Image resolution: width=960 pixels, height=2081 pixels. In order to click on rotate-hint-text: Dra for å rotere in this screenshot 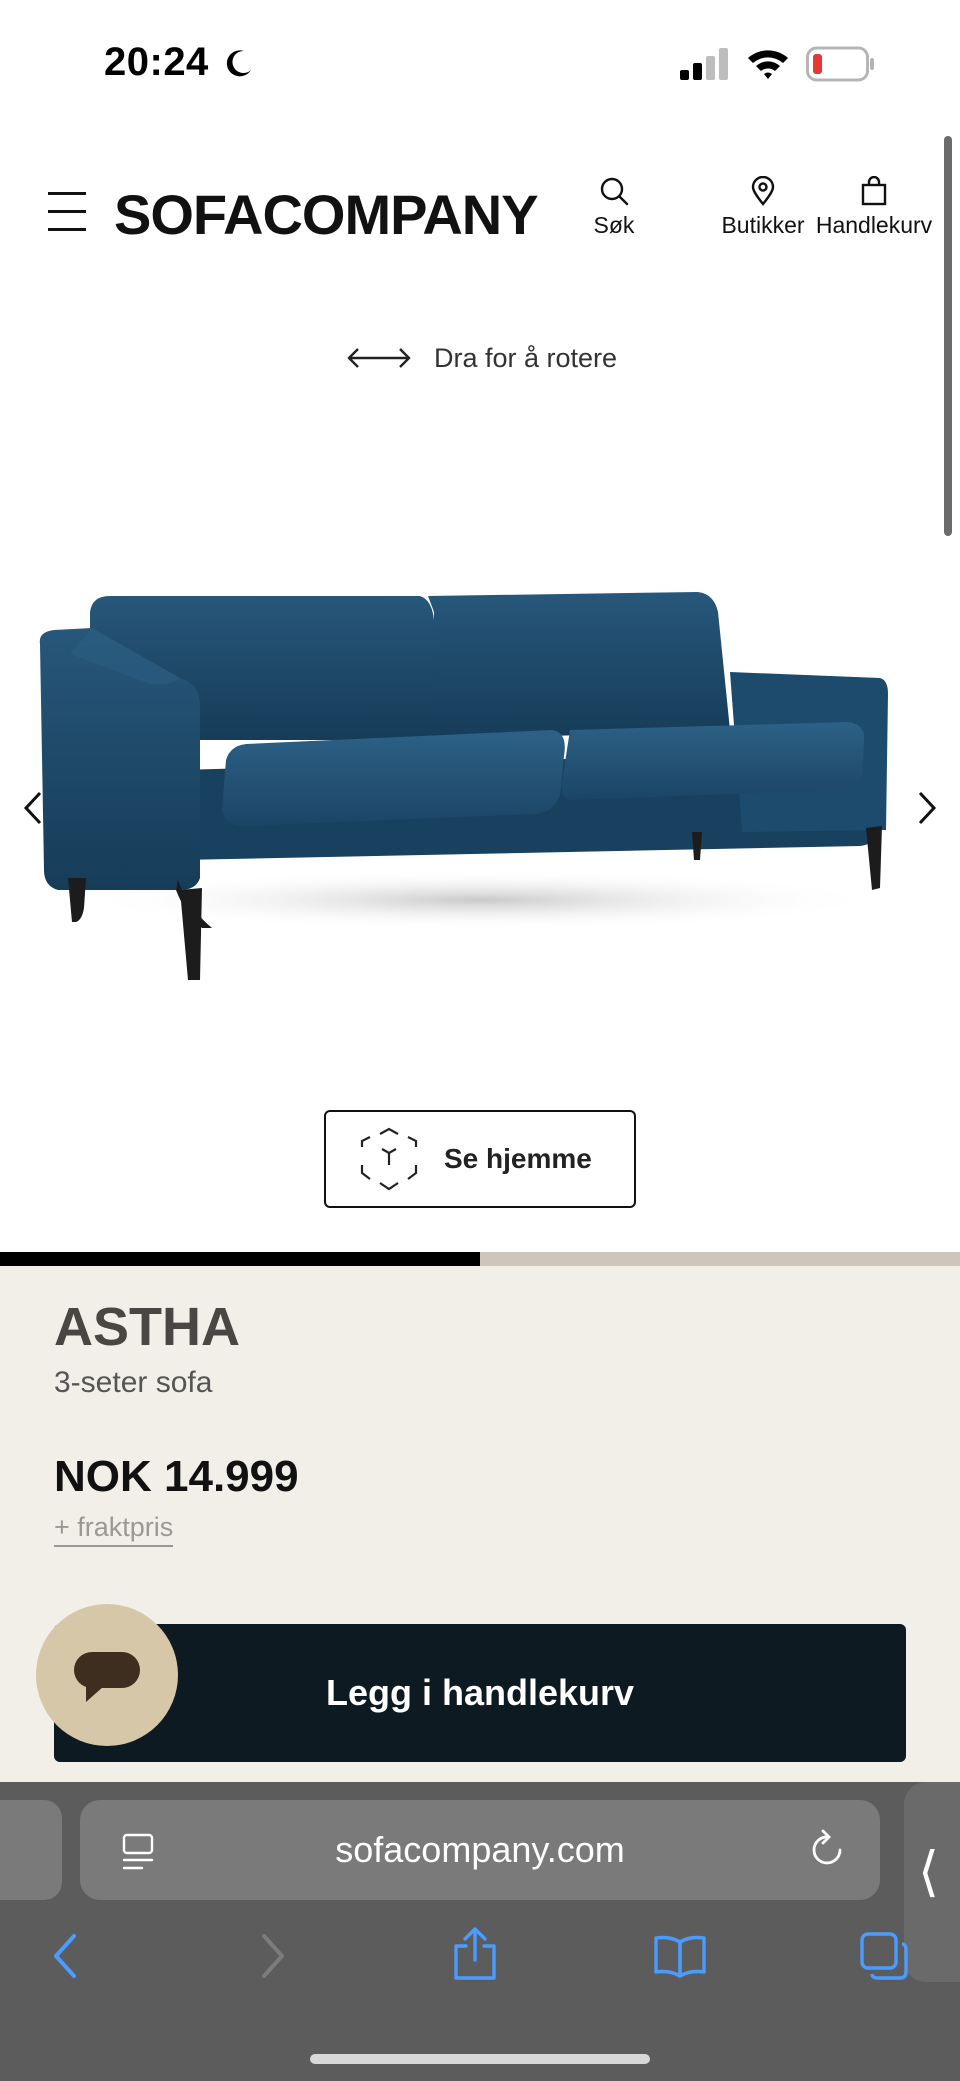, I will do `click(526, 357)`.